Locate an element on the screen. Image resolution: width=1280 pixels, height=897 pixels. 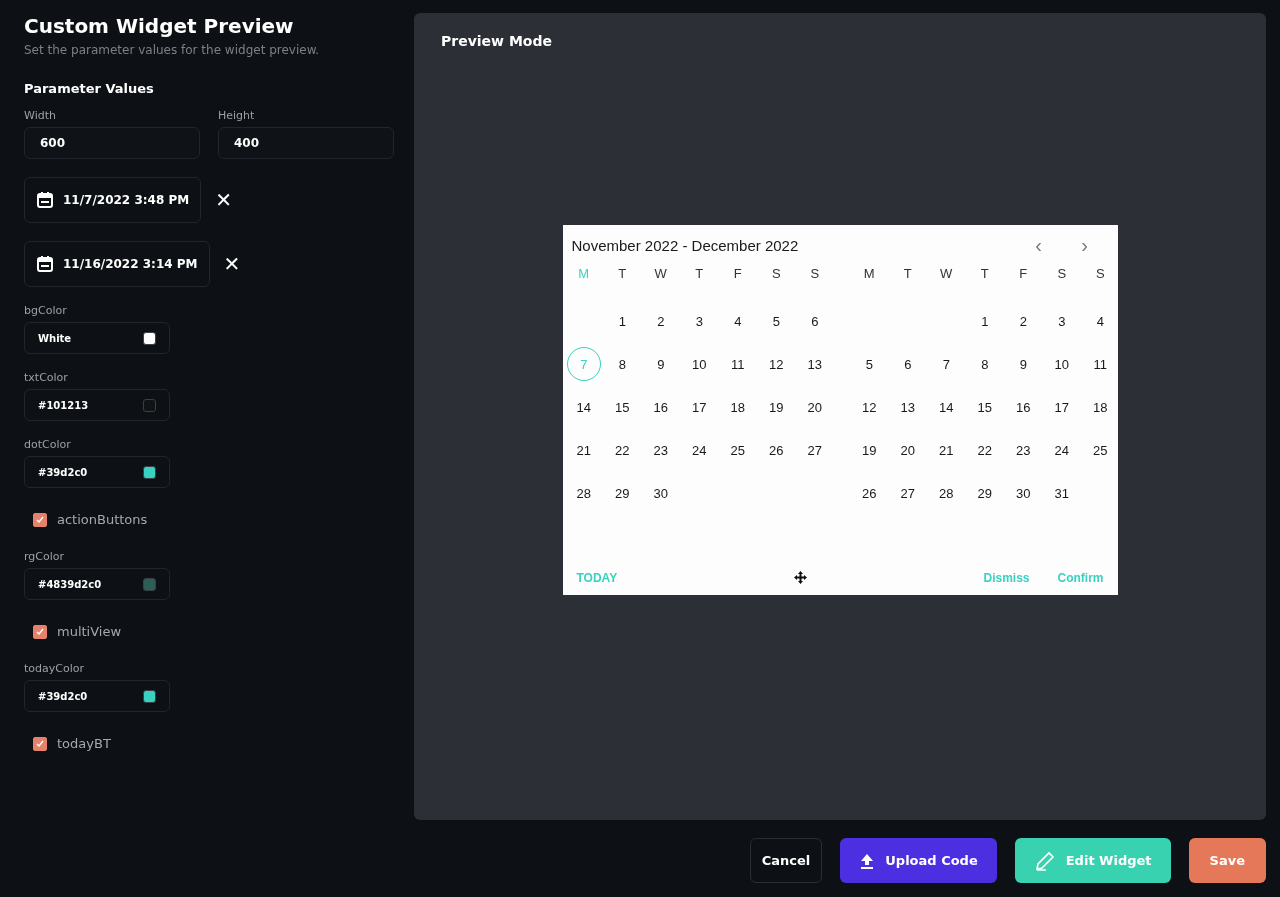
weekday-label: T is located at coordinates (907, 273).